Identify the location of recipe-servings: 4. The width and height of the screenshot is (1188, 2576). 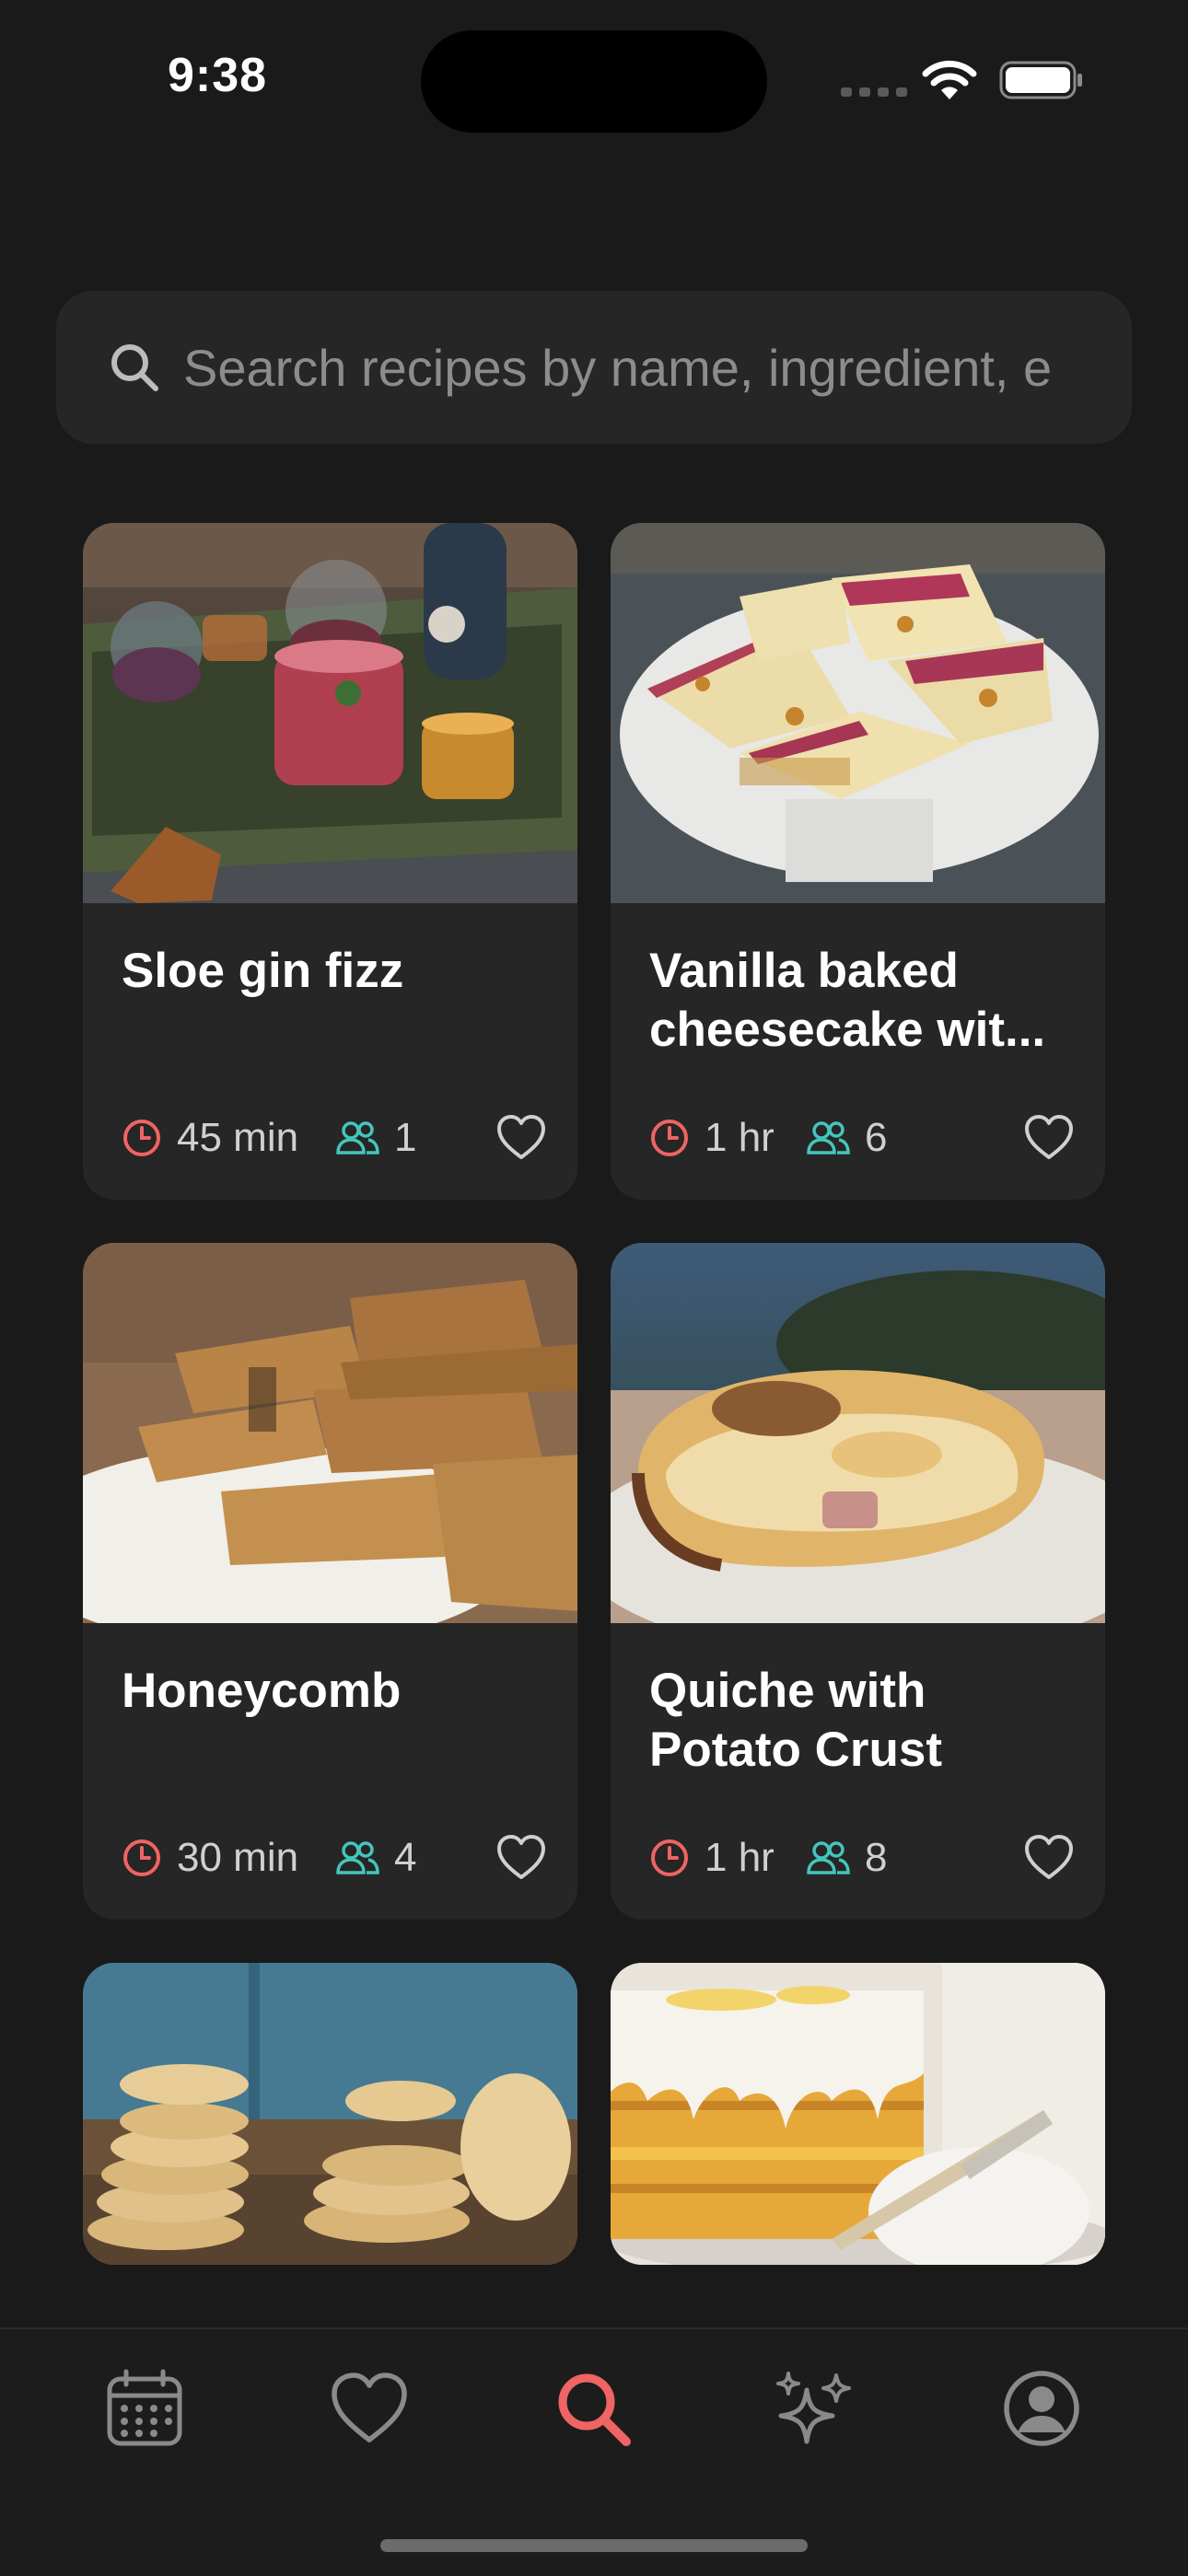
(405, 1857).